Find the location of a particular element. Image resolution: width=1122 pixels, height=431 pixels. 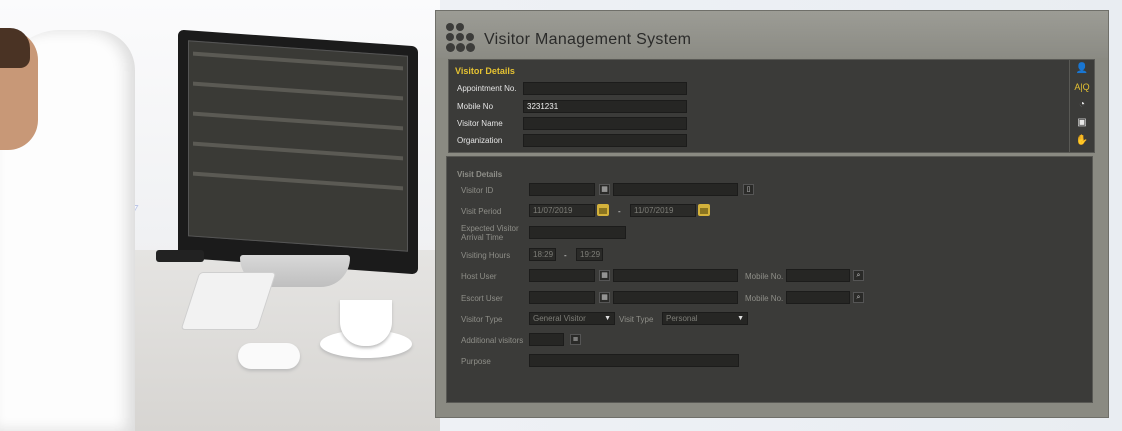

additional-visitors-list-icon: ≣ is located at coordinates (575, 339).